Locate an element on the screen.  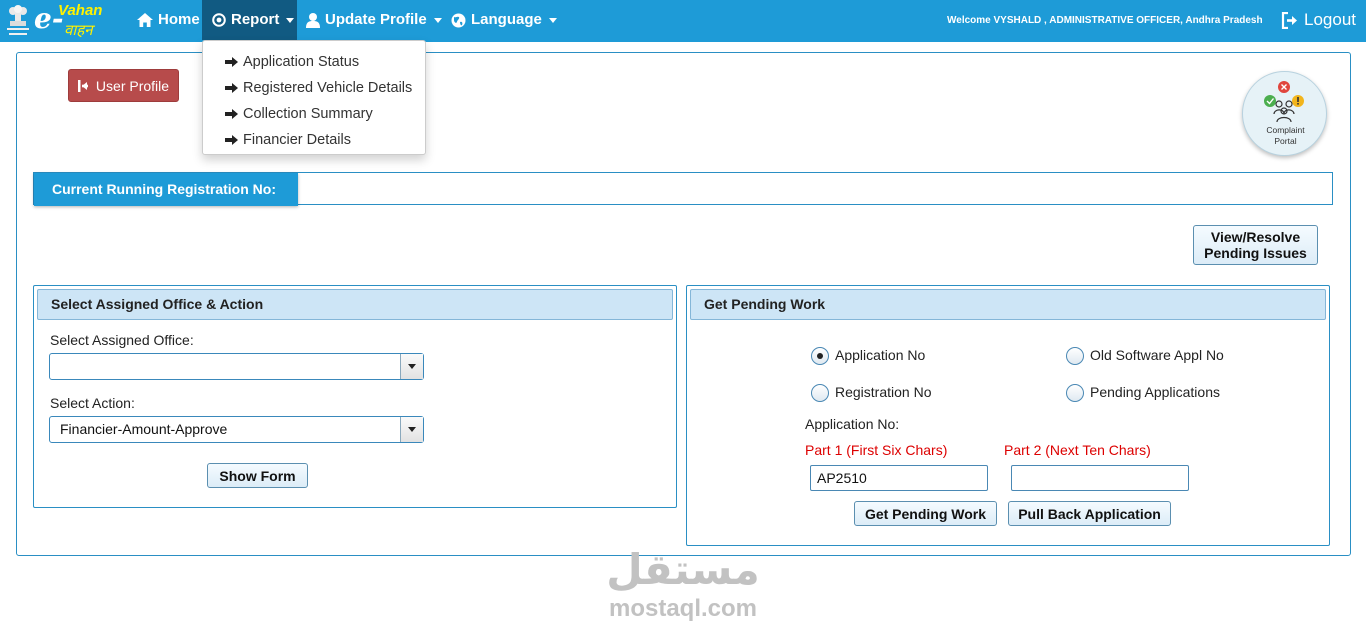
nav-language-label: Language is located at coordinates (506, 19).